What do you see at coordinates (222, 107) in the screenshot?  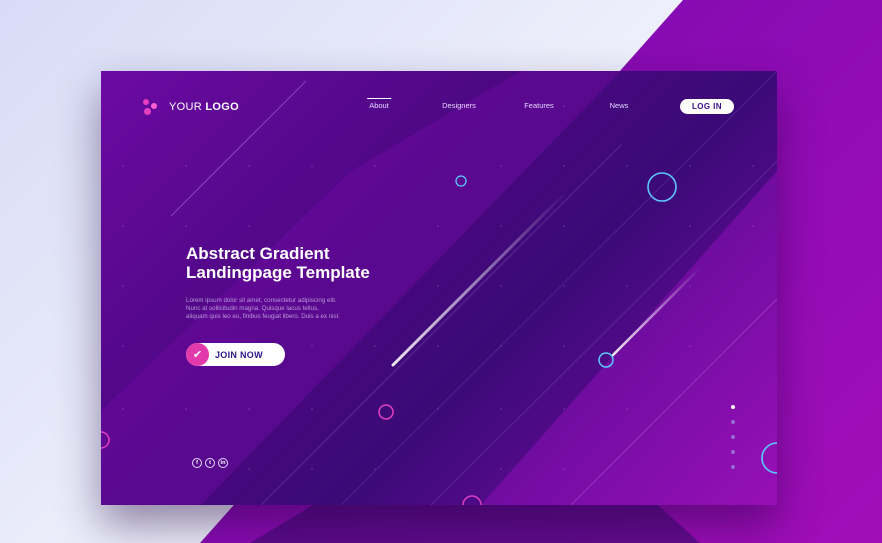 I see `logo-strong: LOGO` at bounding box center [222, 107].